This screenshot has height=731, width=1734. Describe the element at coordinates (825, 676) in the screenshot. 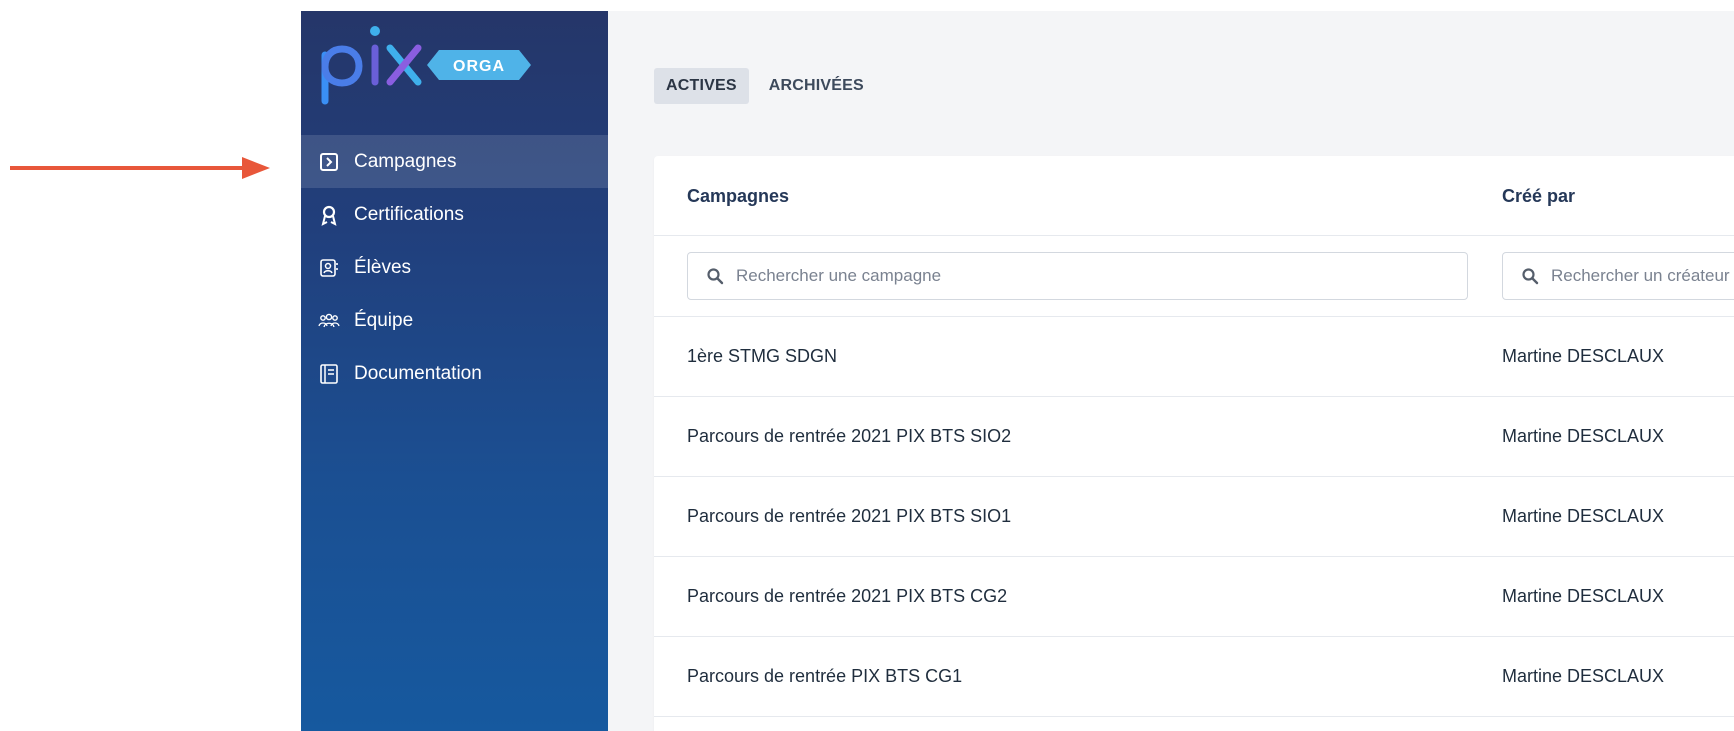

I see `campaign-name: Parcours de rentrée PIX BTS CG1` at that location.